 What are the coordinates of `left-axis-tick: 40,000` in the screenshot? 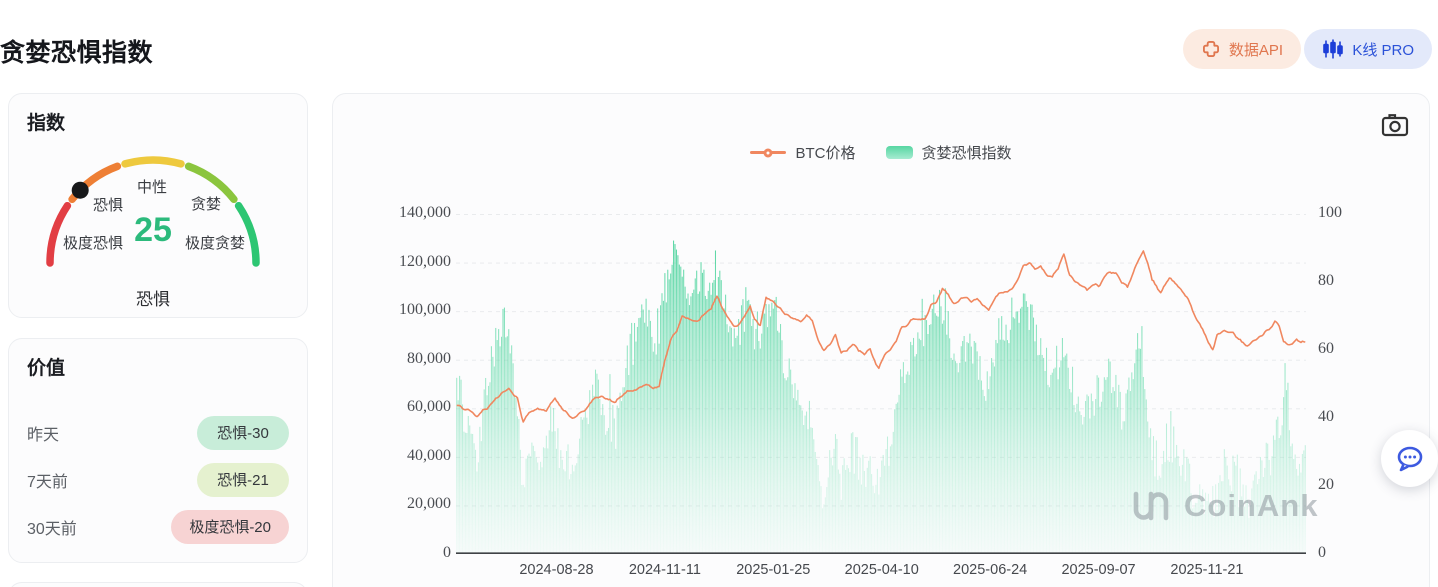 It's located at (429, 455).